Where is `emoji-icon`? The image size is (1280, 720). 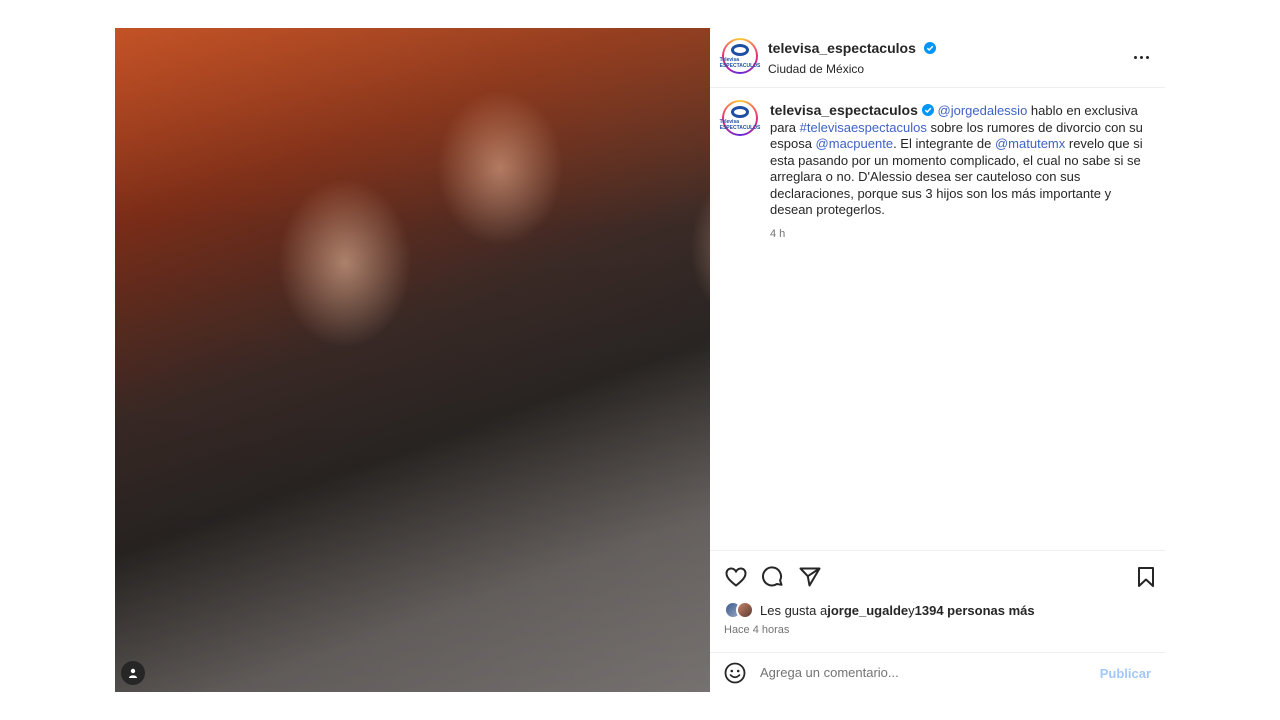 emoji-icon is located at coordinates (735, 673).